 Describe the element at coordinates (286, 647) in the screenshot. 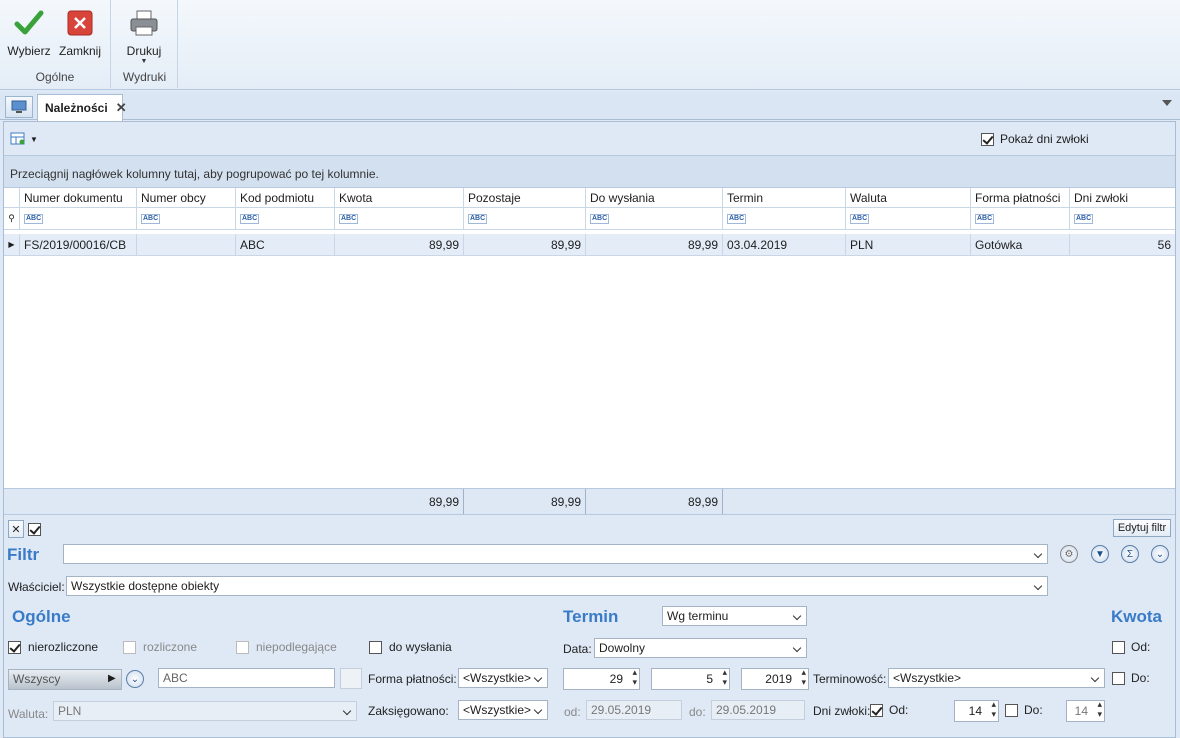

I see `not-applicable-checkbox: niepodlegające` at that location.